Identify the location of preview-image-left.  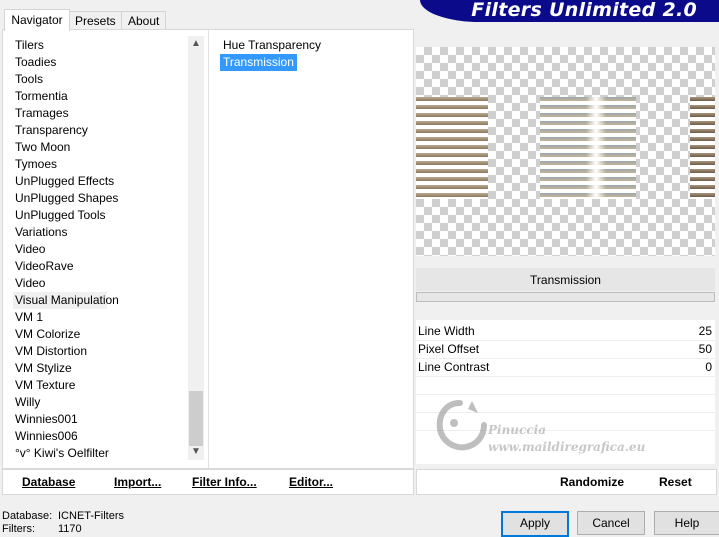
(452, 148).